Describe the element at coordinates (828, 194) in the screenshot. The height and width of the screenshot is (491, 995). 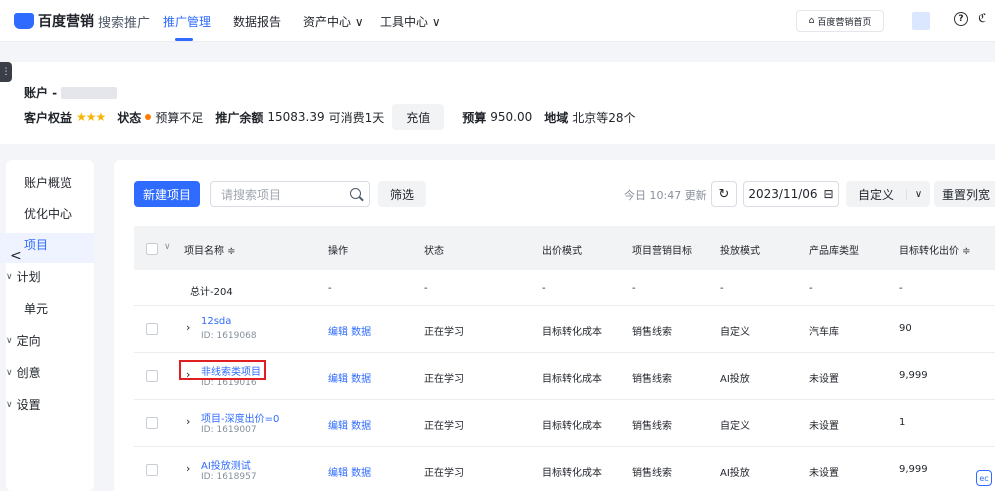
I see `calendar-icon: ⊟` at that location.